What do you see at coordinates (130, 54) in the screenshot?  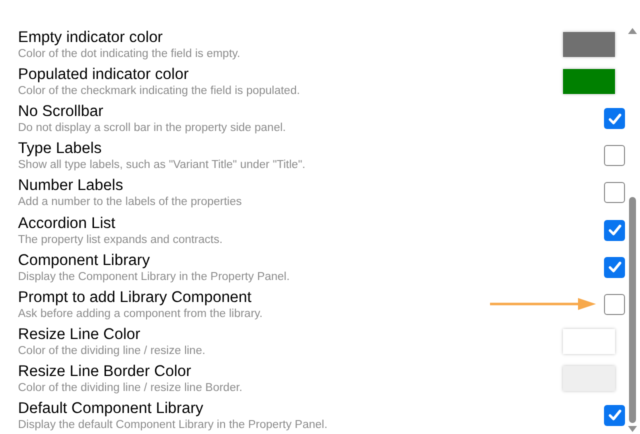 I see `setting-description: Color of the dot indicating the field is empty.` at bounding box center [130, 54].